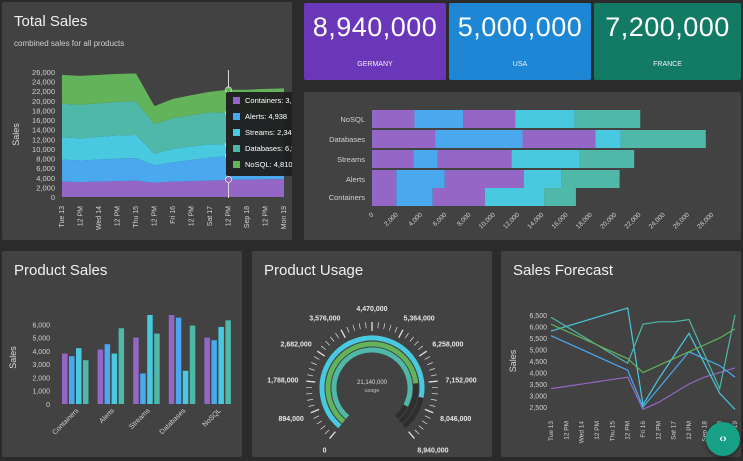 Image resolution: width=743 pixels, height=461 pixels. I want to click on x-tick-label: 8,000, so click(464, 219).